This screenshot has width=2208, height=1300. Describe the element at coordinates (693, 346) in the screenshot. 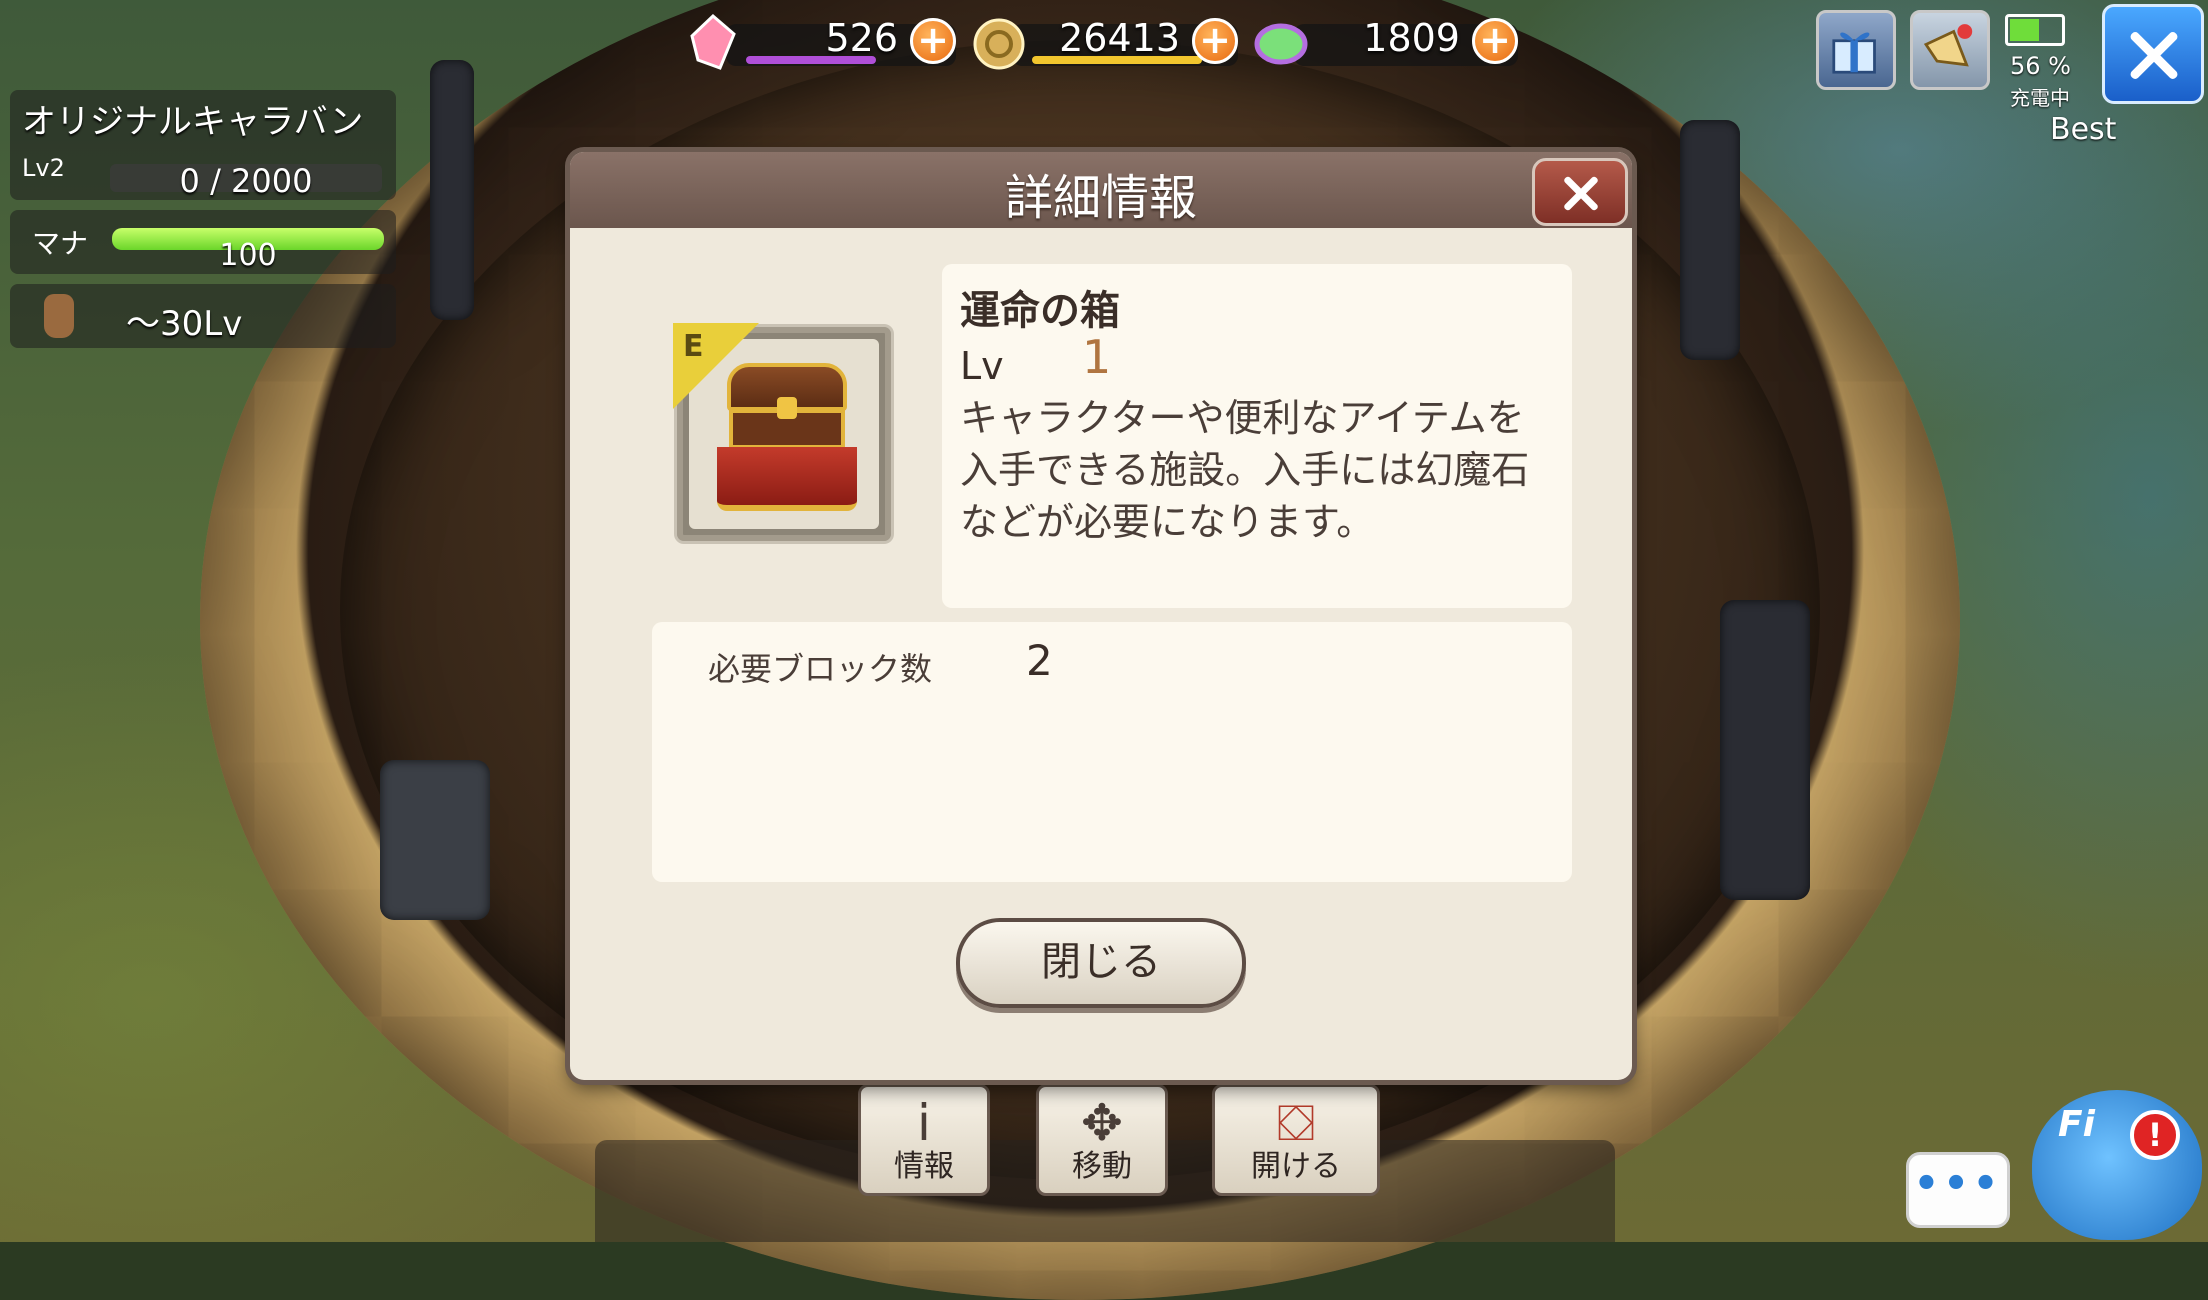

I see `rank-badge-label: E` at that location.